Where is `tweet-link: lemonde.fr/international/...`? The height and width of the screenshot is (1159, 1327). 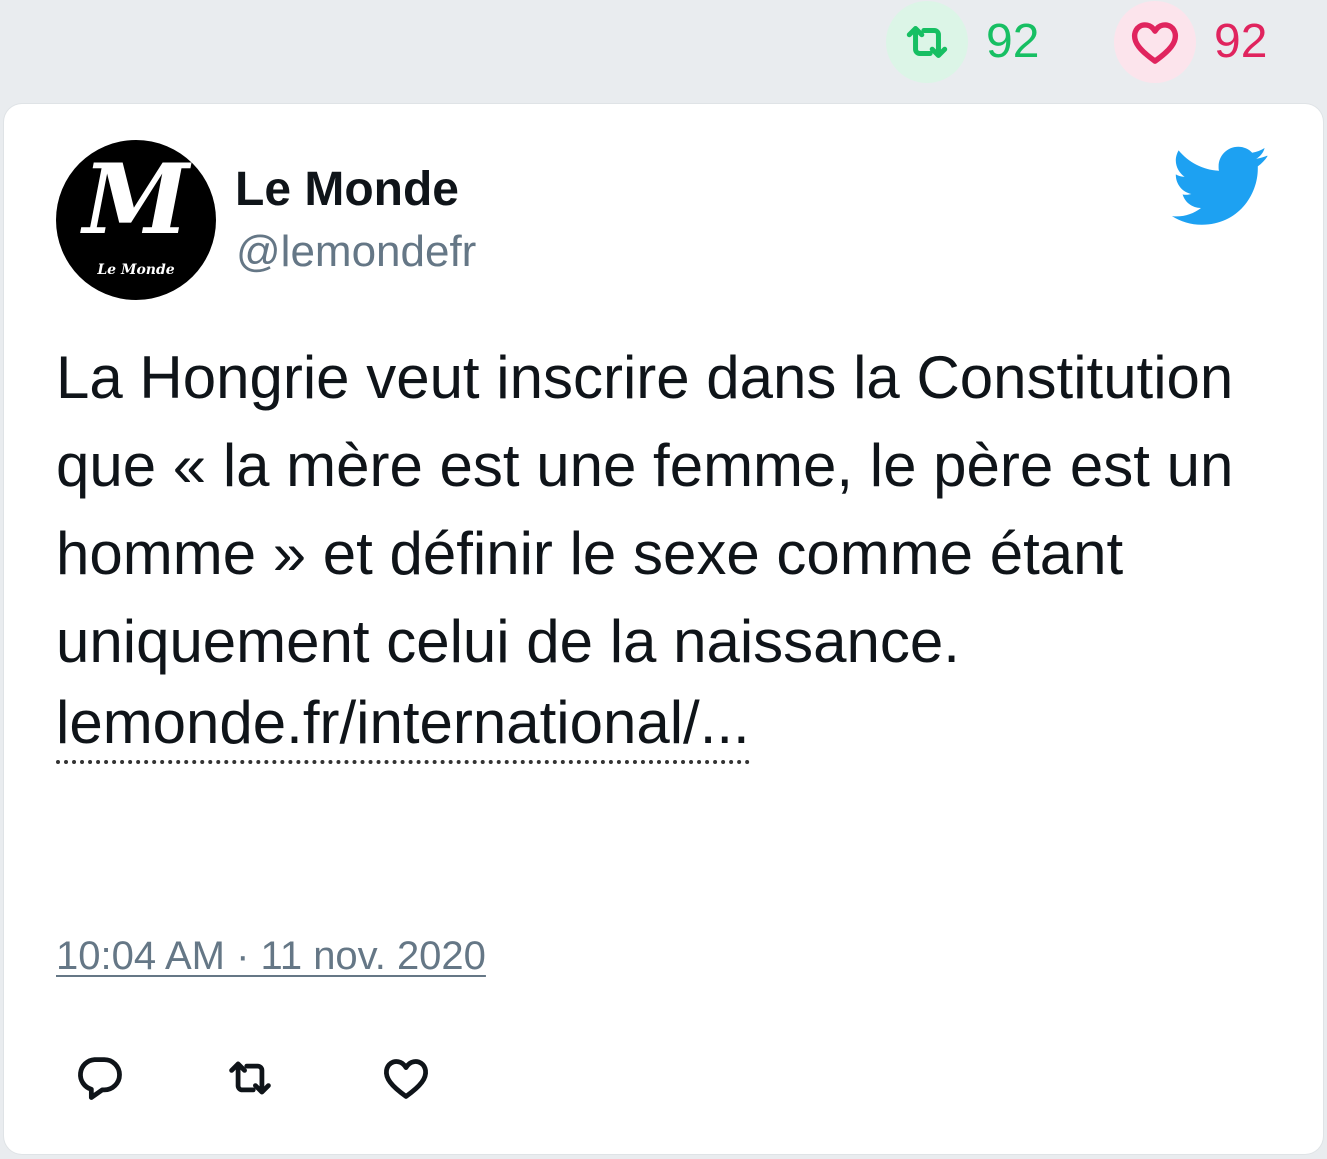
tweet-link: lemonde.fr/international/... is located at coordinates (403, 725).